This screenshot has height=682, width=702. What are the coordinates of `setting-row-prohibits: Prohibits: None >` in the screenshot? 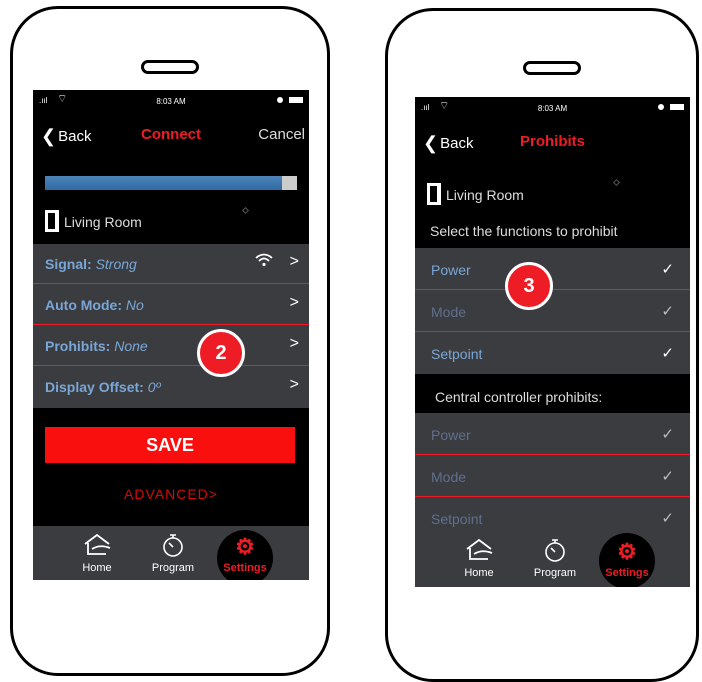 It's located at (171, 346).